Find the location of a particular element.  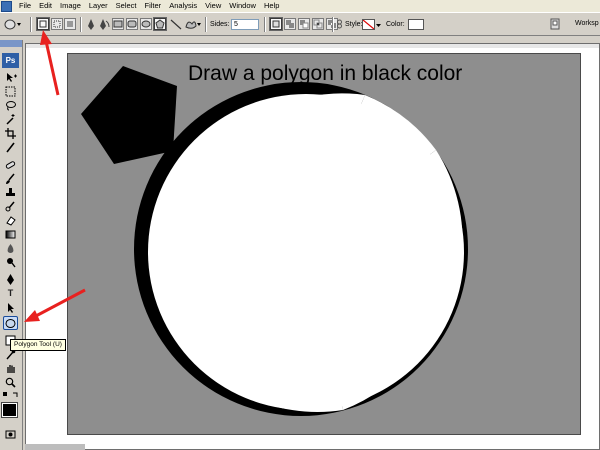

magic-wand-tool-icon is located at coordinates (10, 119).